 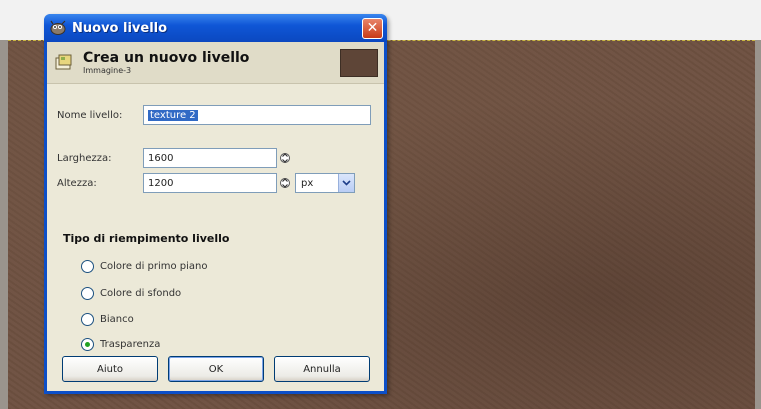 What do you see at coordinates (257, 115) in the screenshot?
I see `layer-name-input: texture 2` at bounding box center [257, 115].